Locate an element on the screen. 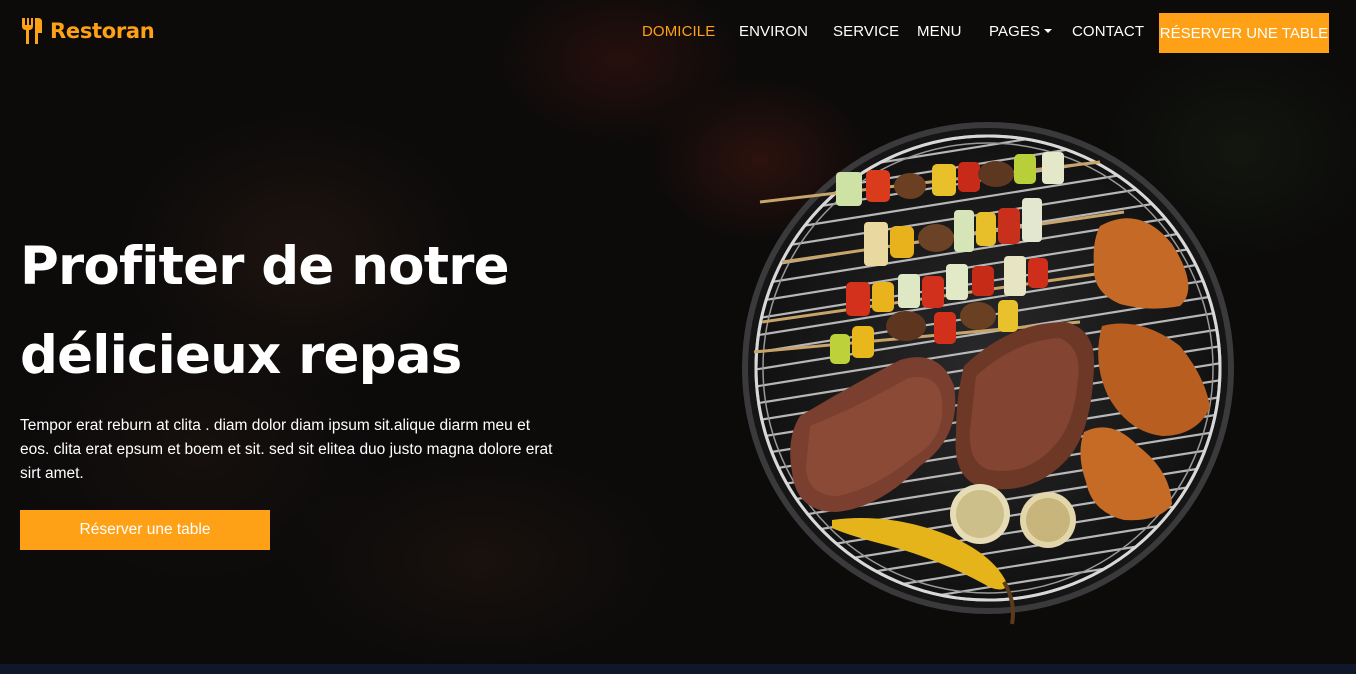 Image resolution: width=1356 pixels, height=674 pixels. hero-title-line2: délicieux repas is located at coordinates (241, 355).